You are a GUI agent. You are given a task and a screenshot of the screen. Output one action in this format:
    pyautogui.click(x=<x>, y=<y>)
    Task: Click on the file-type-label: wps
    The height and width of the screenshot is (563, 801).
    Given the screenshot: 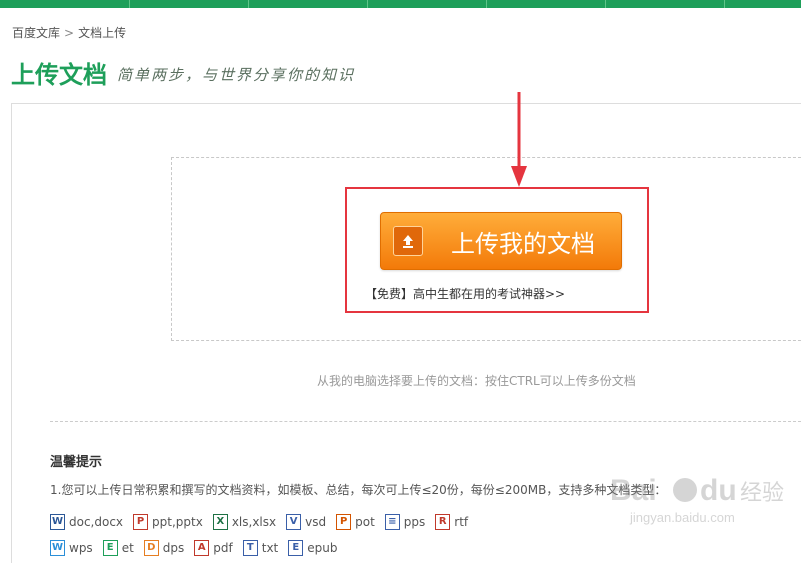 What is the action you would take?
    pyautogui.click(x=81, y=548)
    